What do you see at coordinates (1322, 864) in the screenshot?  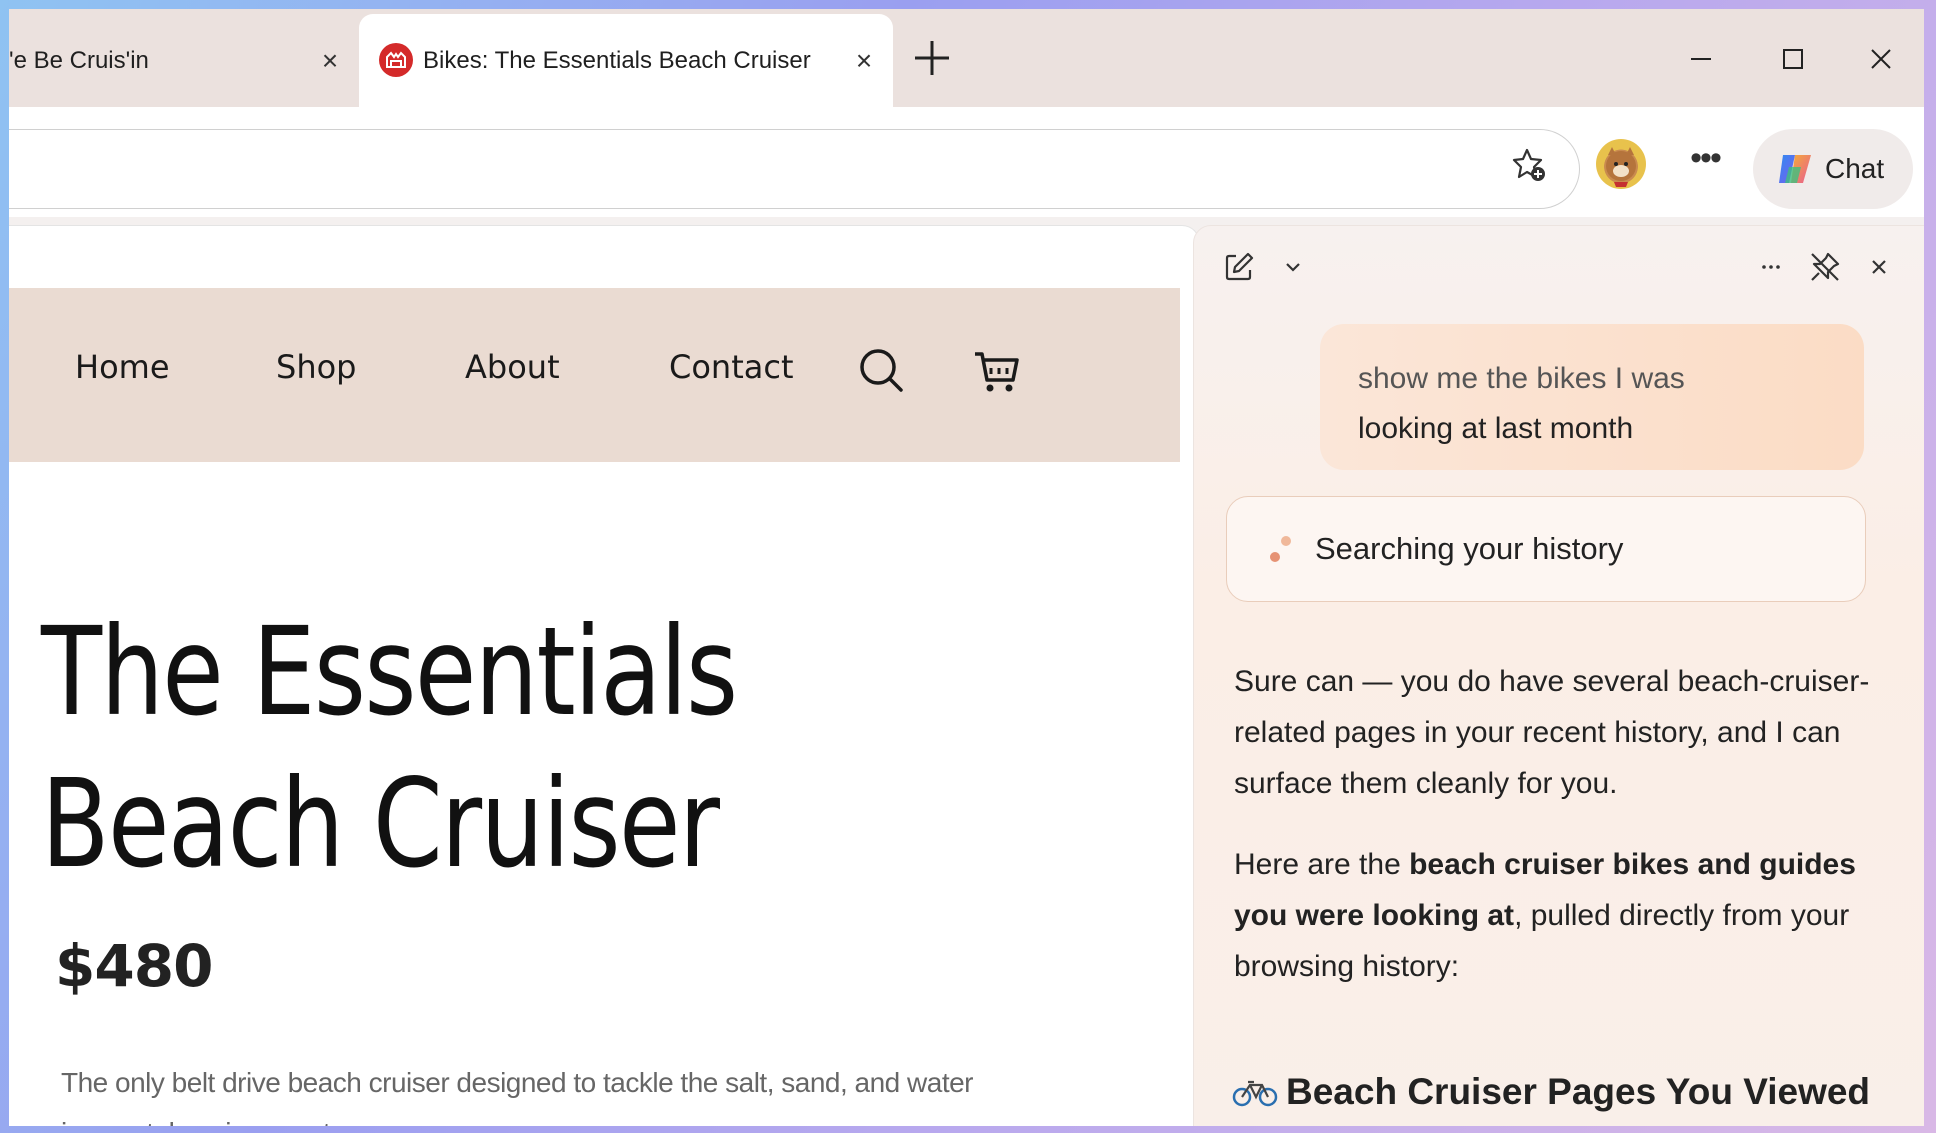 I see `answer-p2-prefix: Here are the` at bounding box center [1322, 864].